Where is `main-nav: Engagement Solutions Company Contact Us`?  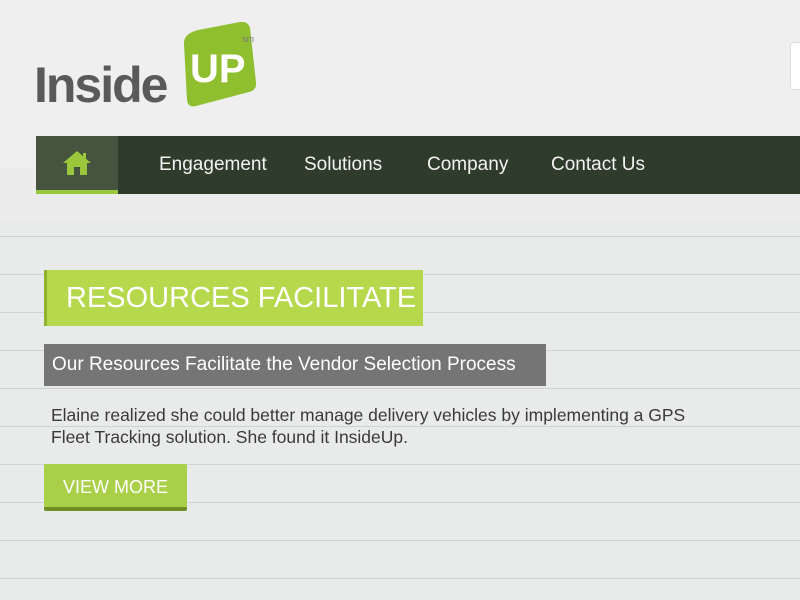 main-nav: Engagement Solutions Company Contact Us is located at coordinates (418, 165).